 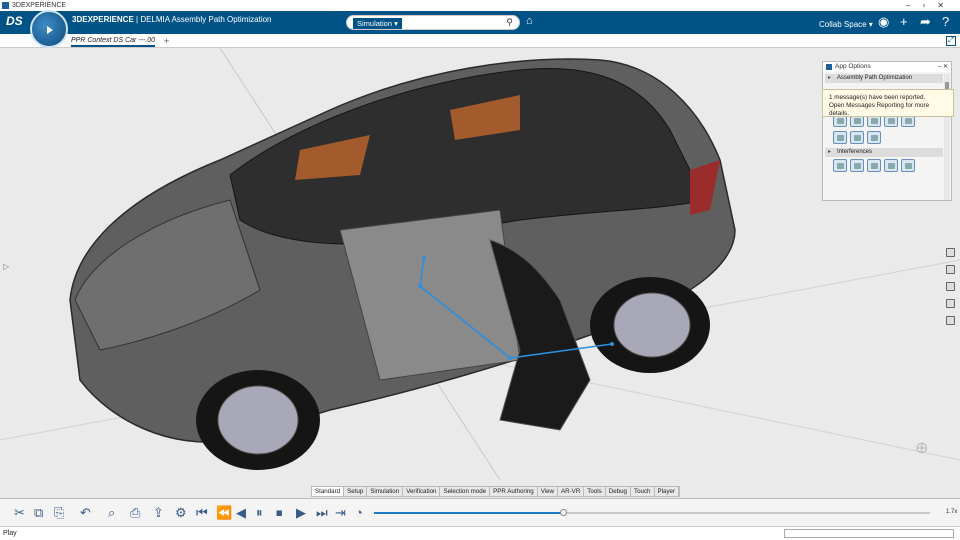 I want to click on command-tab: Setup, so click(x=356, y=491).